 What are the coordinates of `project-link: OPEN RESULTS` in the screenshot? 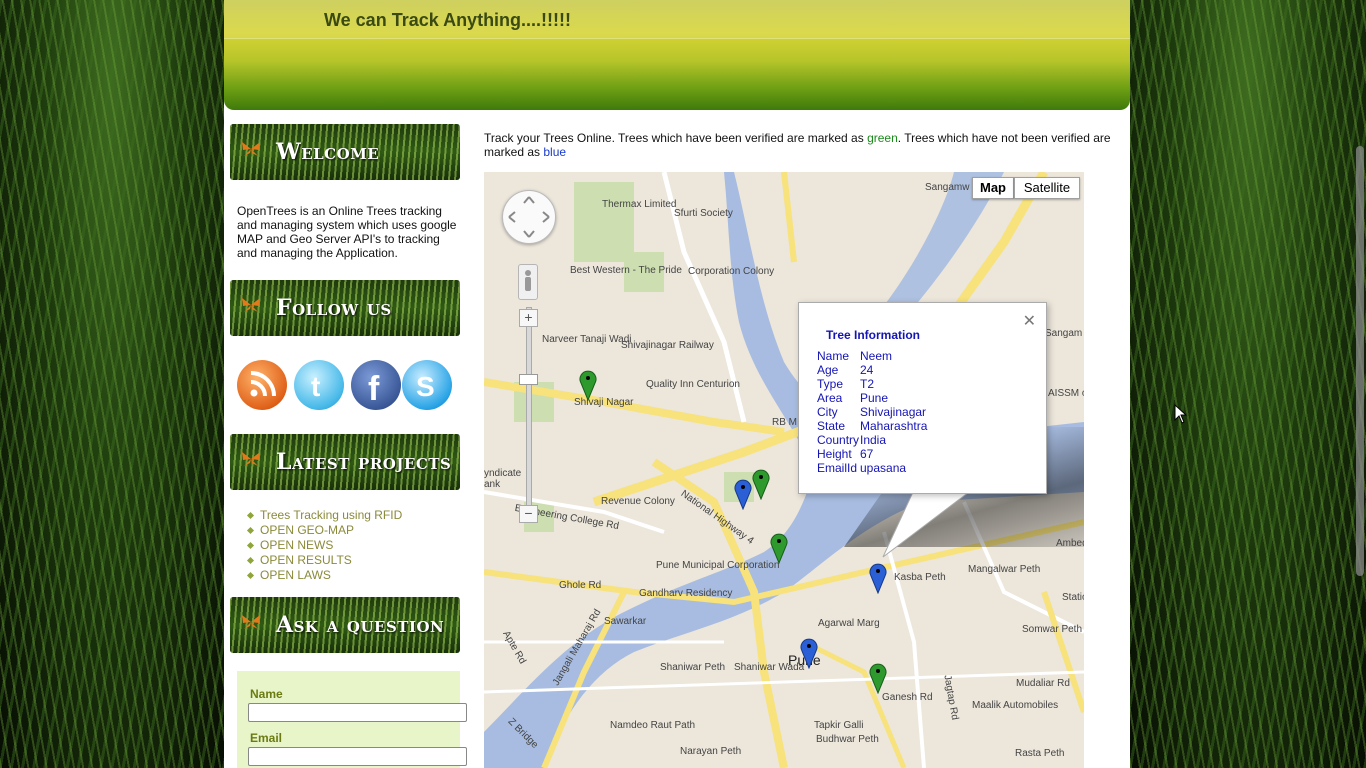 It's located at (306, 560).